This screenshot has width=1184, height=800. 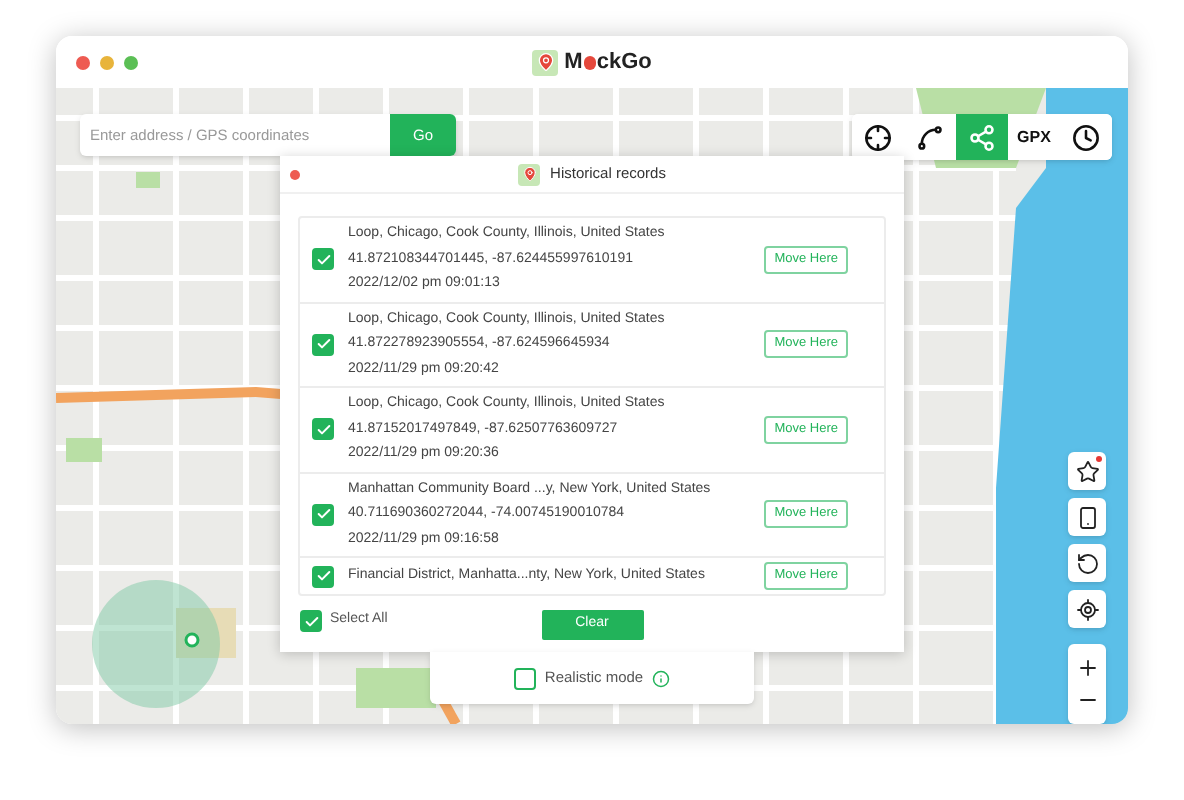 I want to click on favorites-button, so click(x=1087, y=471).